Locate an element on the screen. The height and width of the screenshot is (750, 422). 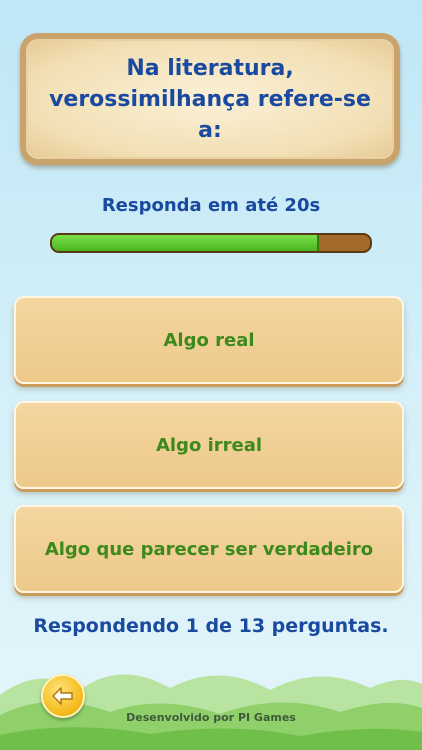
arrow-left-icon is located at coordinates (62, 696).